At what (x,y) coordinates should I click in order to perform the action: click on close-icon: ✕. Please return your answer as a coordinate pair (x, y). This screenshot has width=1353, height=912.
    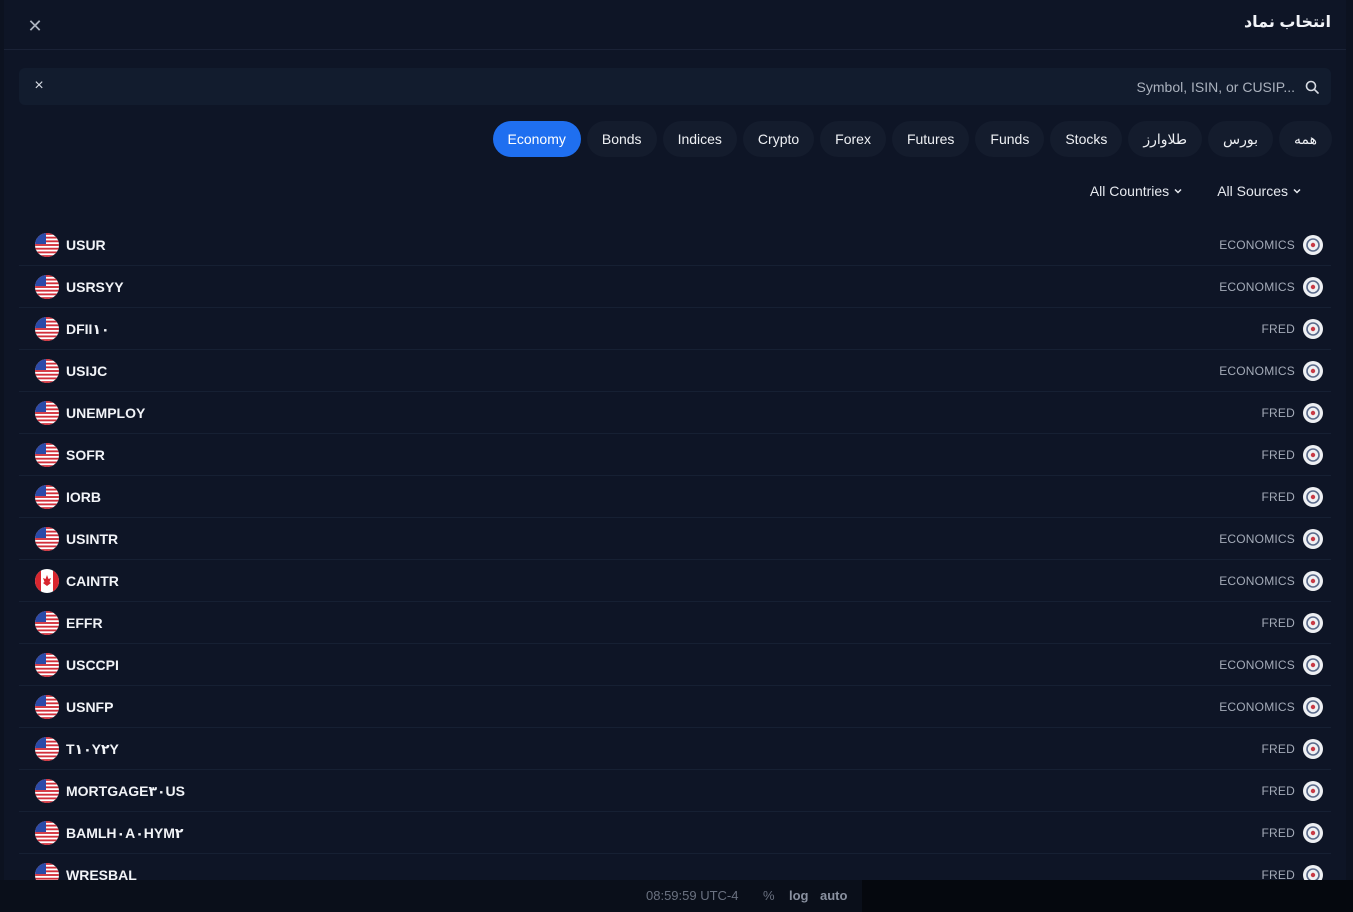
    Looking at the image, I should click on (35, 26).